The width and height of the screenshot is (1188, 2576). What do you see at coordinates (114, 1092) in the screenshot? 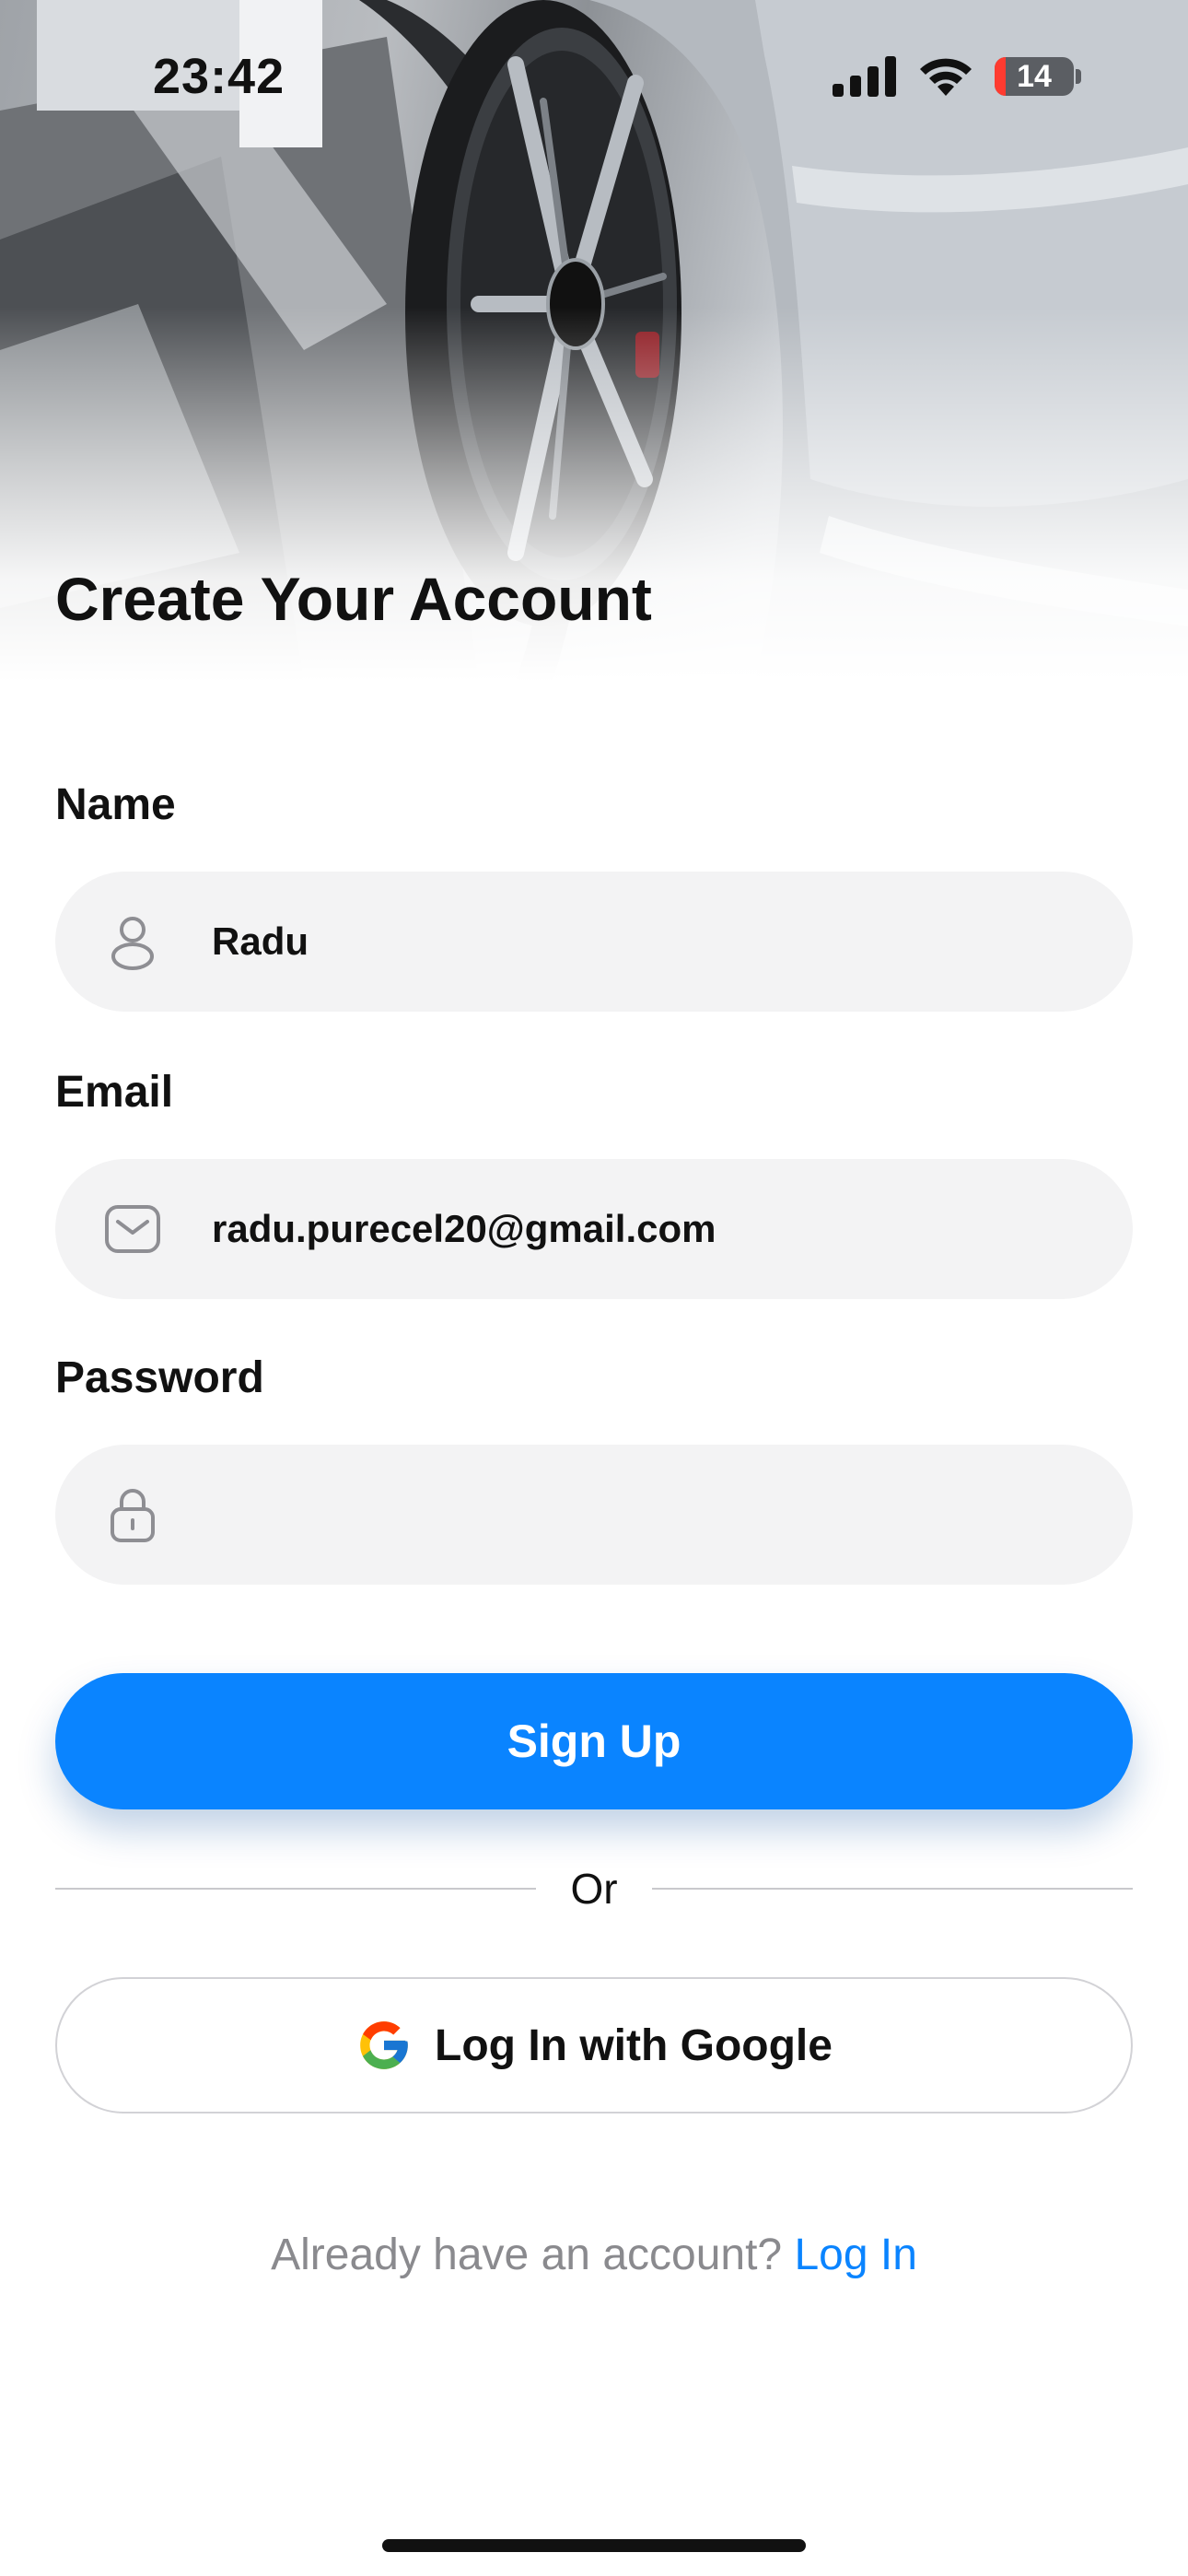
I see `email-label: Email` at bounding box center [114, 1092].